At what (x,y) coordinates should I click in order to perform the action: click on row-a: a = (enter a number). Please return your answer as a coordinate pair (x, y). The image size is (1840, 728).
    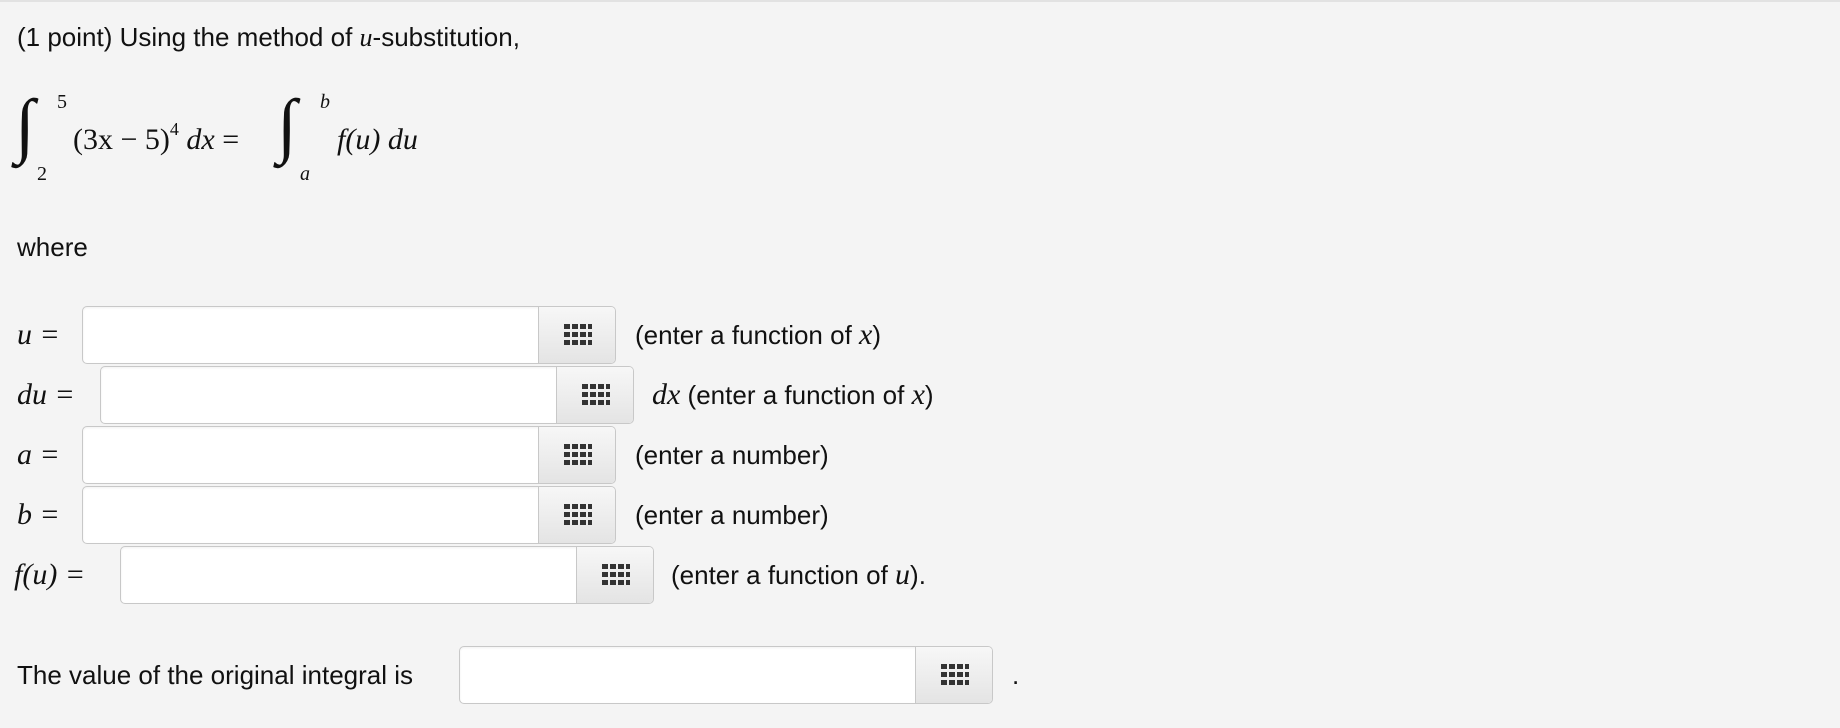
    Looking at the image, I should click on (500, 455).